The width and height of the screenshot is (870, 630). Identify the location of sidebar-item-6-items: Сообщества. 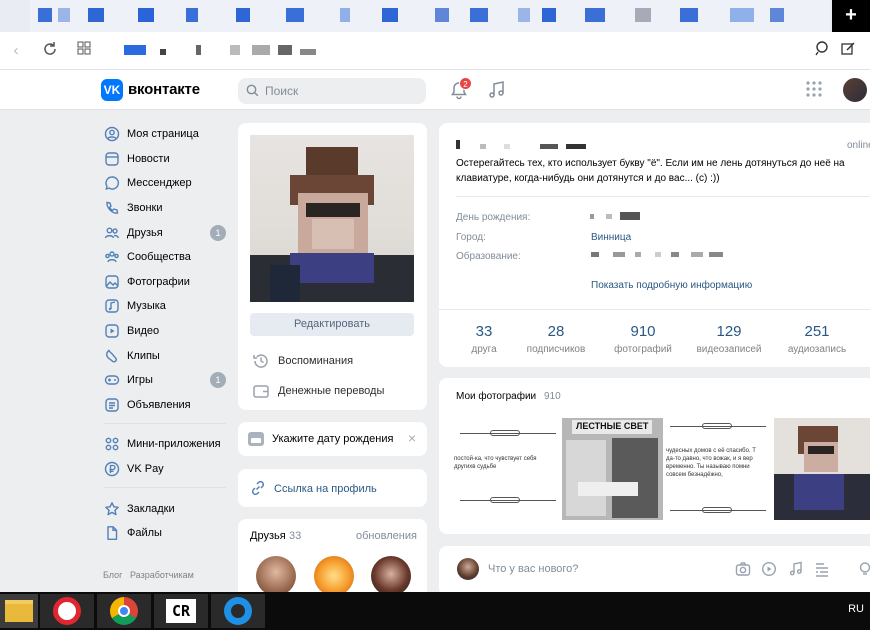
(165, 257).